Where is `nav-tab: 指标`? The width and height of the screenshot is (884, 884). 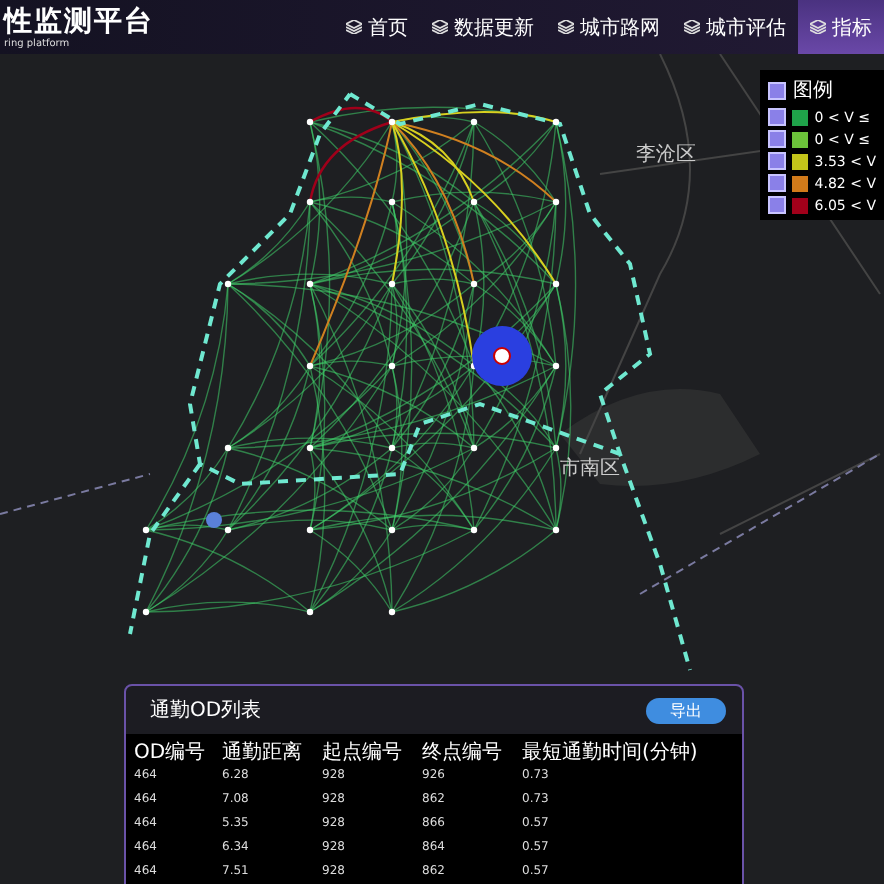
nav-tab: 指标 is located at coordinates (841, 27).